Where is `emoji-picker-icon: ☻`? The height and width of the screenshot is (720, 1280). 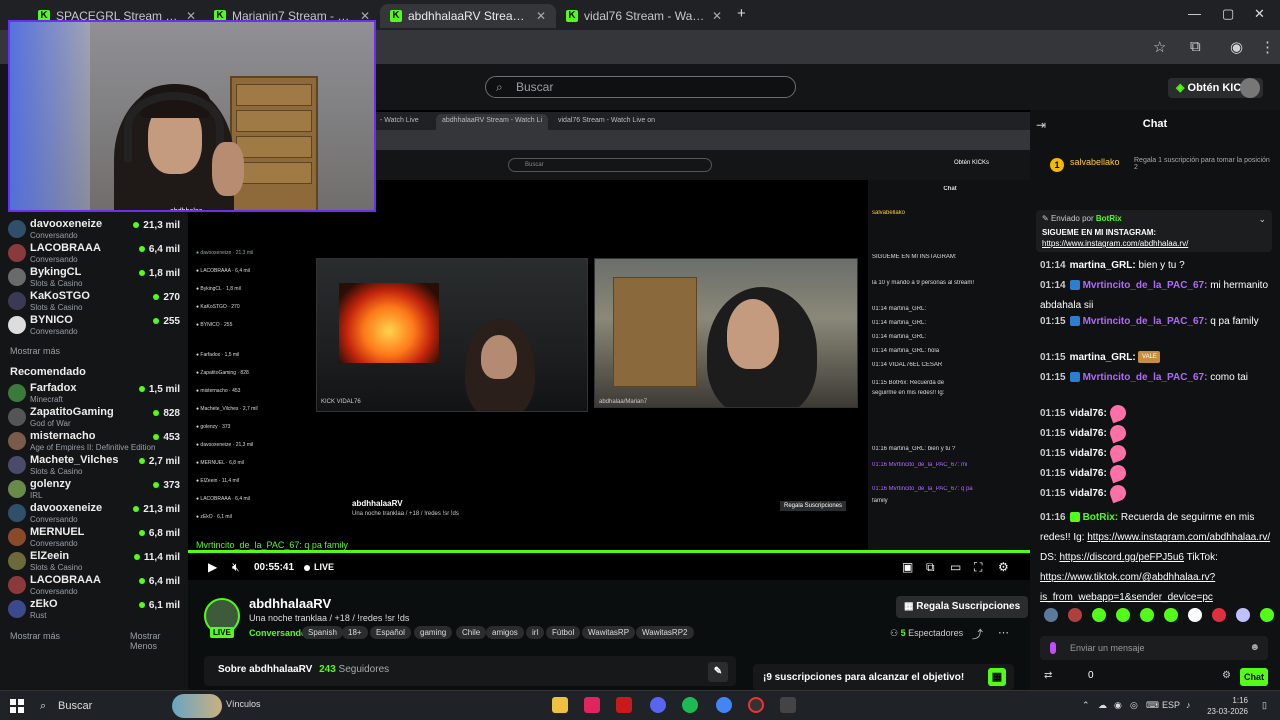 emoji-picker-icon: ☻ is located at coordinates (1254, 648).